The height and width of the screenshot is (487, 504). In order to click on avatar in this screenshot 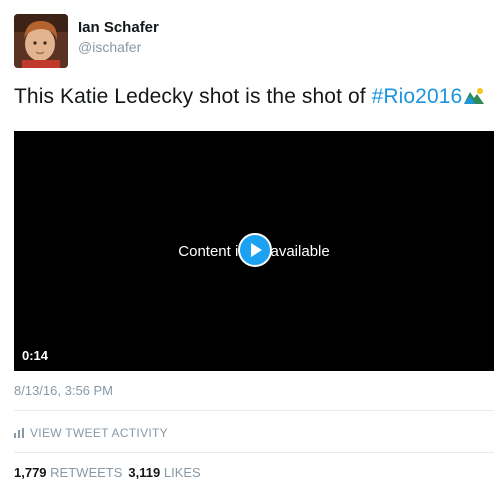, I will do `click(41, 41)`.